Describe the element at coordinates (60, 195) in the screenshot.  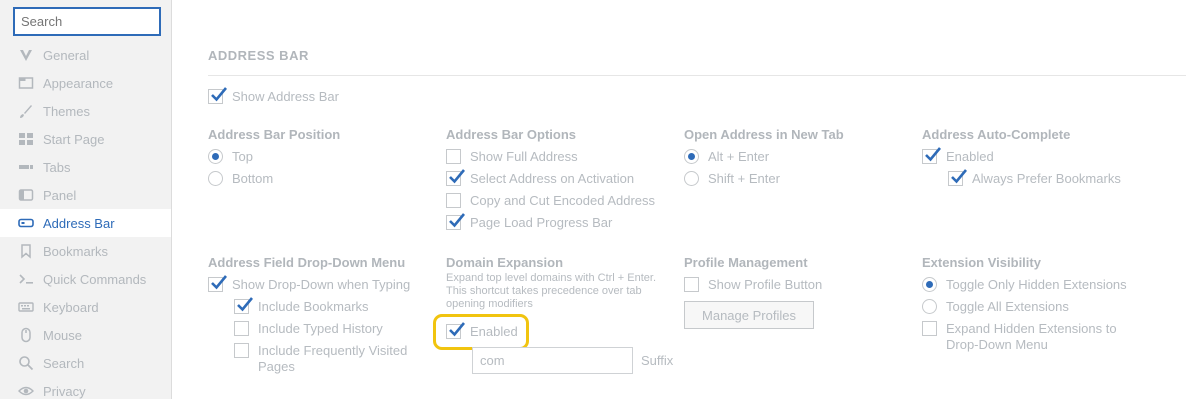
I see `sidebar-item-label: Panel` at that location.